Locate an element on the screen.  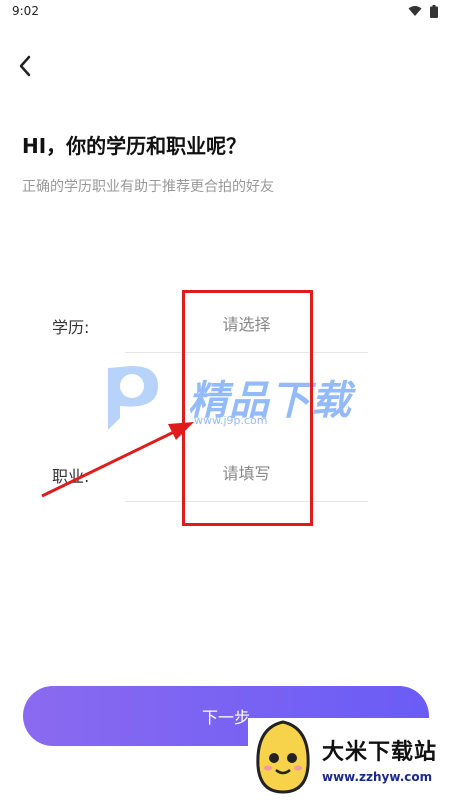
watermark-logo-icon is located at coordinates (133, 398).